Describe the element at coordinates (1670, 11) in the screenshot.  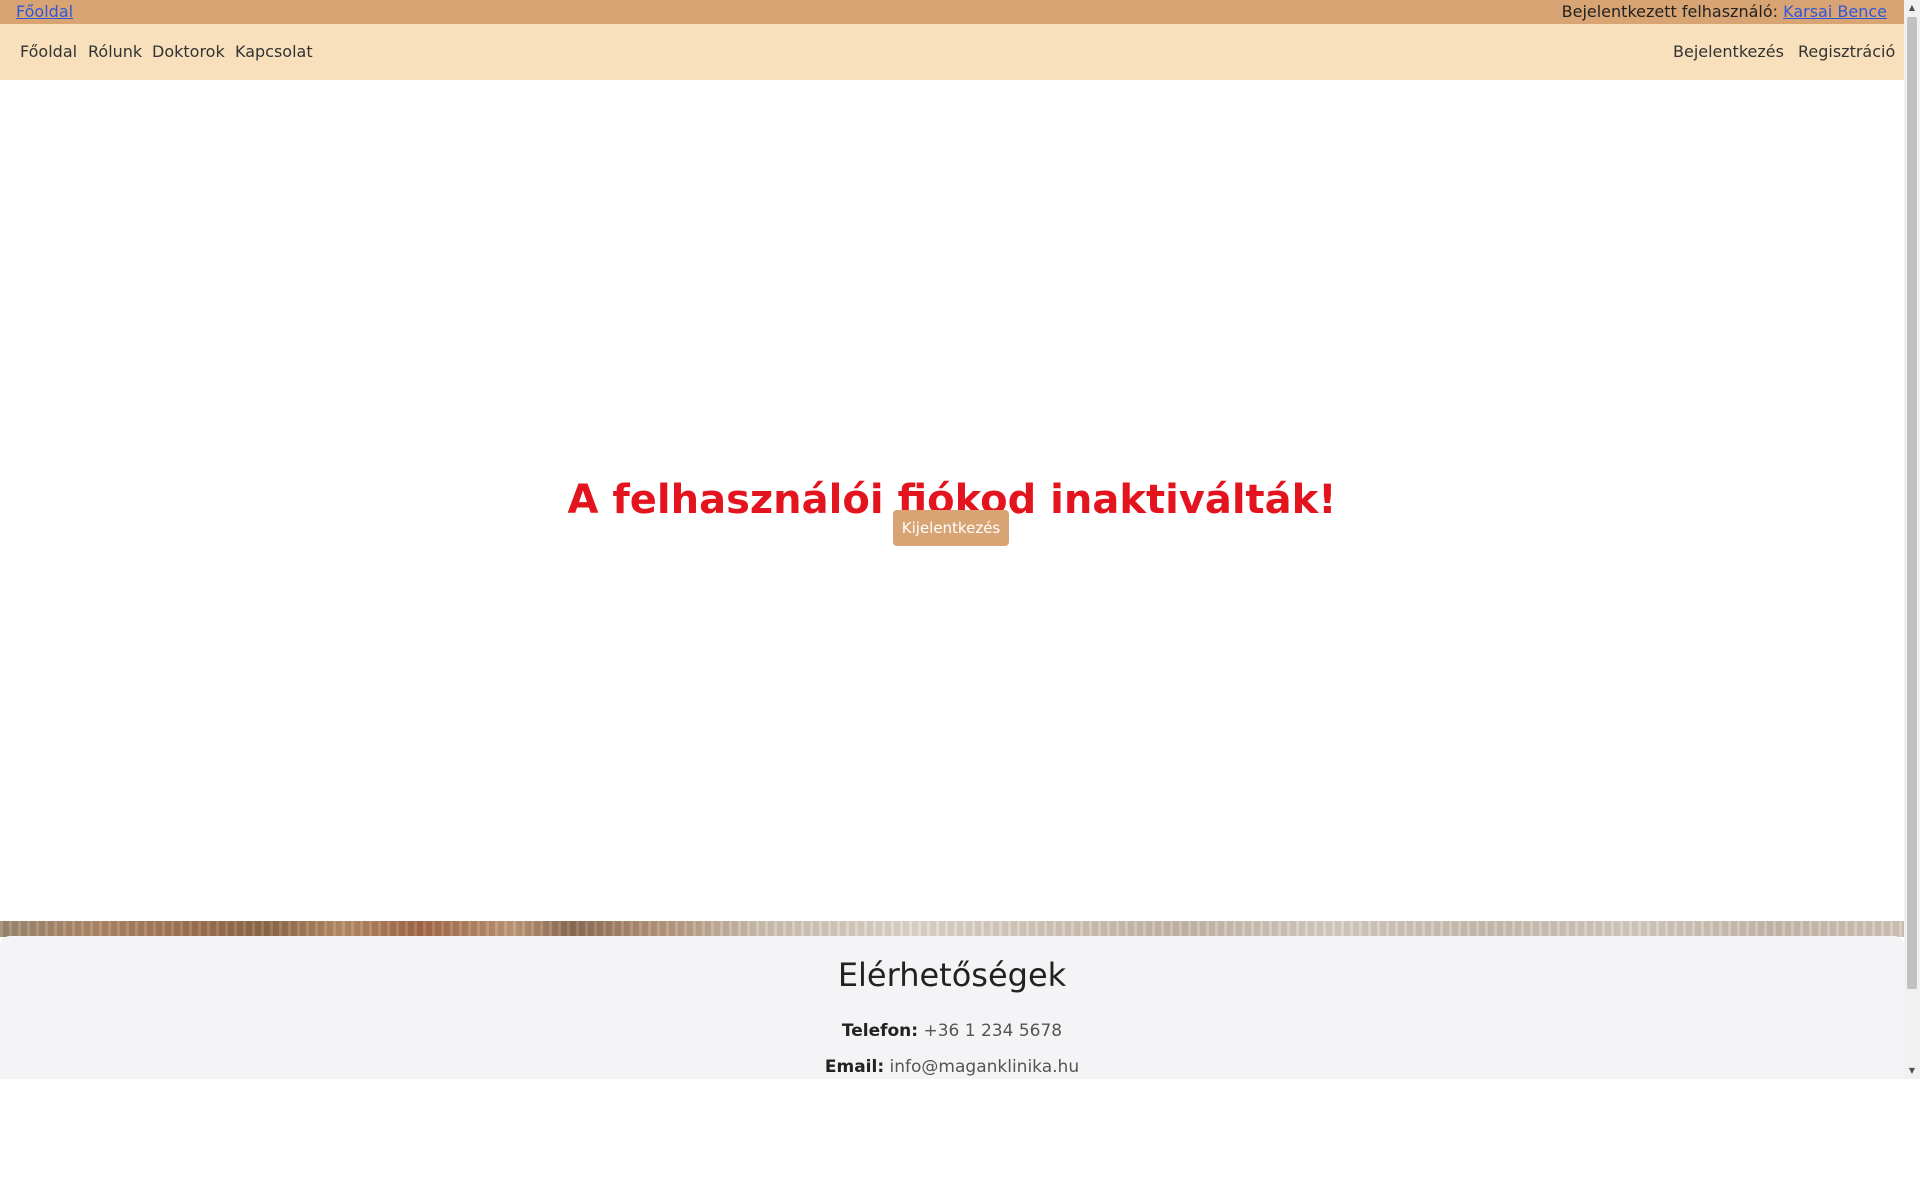
I see `logged-in-label: Bejelentkezett felhasználó:` at that location.